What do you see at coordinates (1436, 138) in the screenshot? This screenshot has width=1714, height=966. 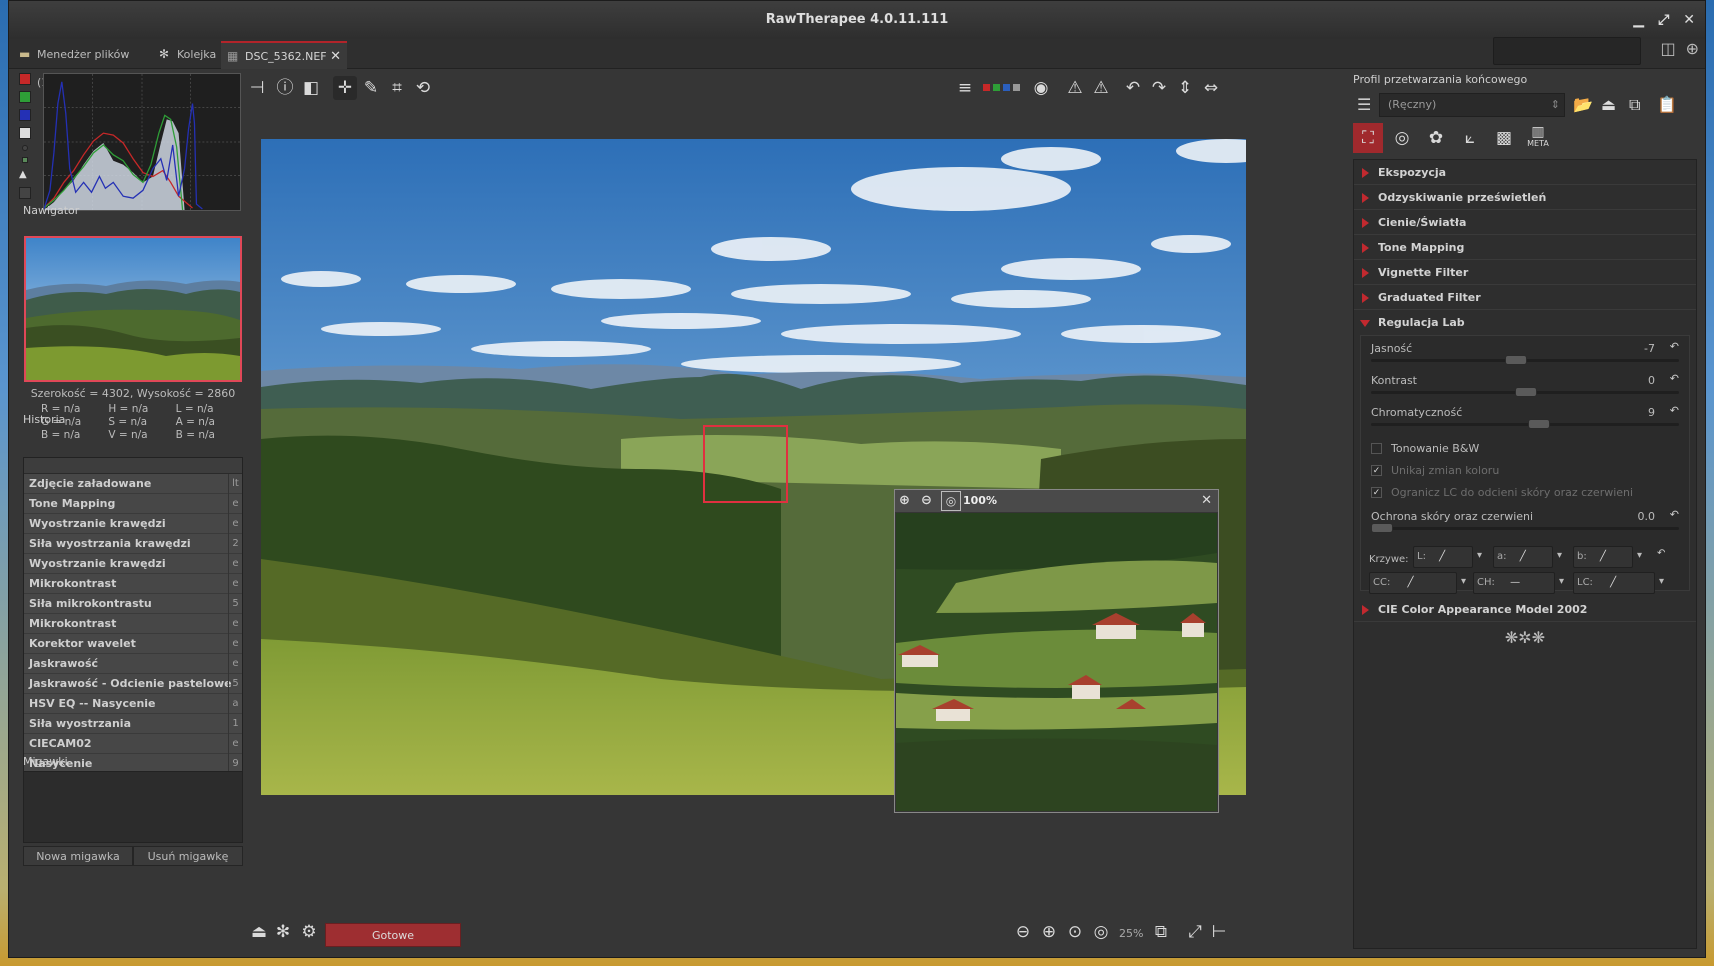 I see `tab-color: ✿` at bounding box center [1436, 138].